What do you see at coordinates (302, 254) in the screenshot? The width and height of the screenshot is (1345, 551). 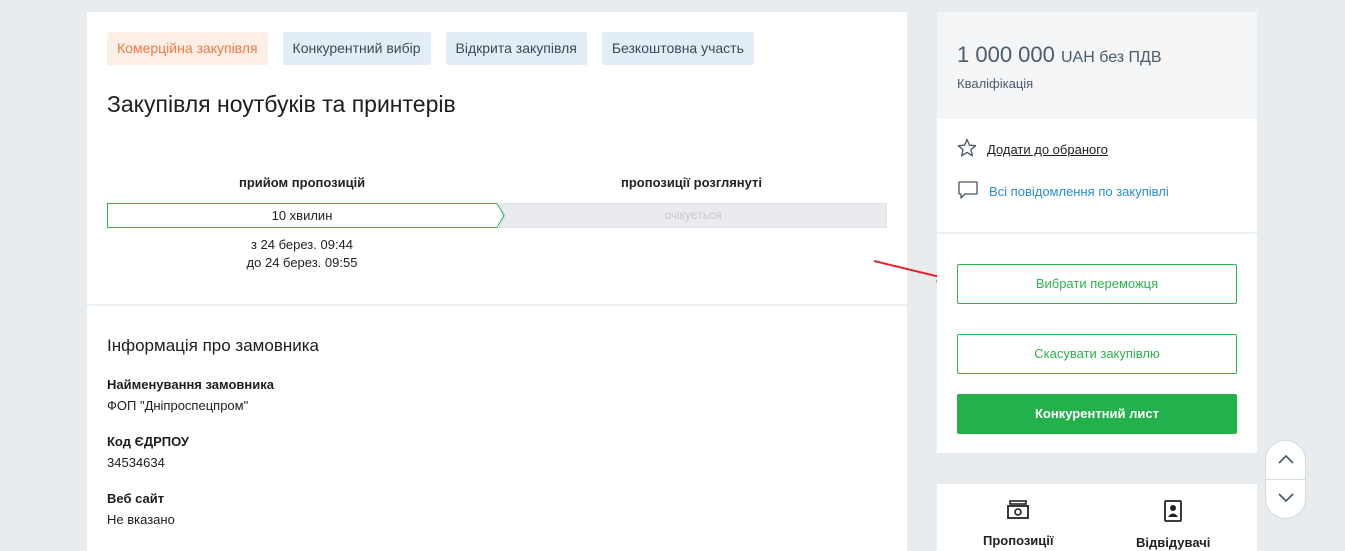 I see `stage-dates: з 24 берез. 09:44 до 24 берез. 09:55` at bounding box center [302, 254].